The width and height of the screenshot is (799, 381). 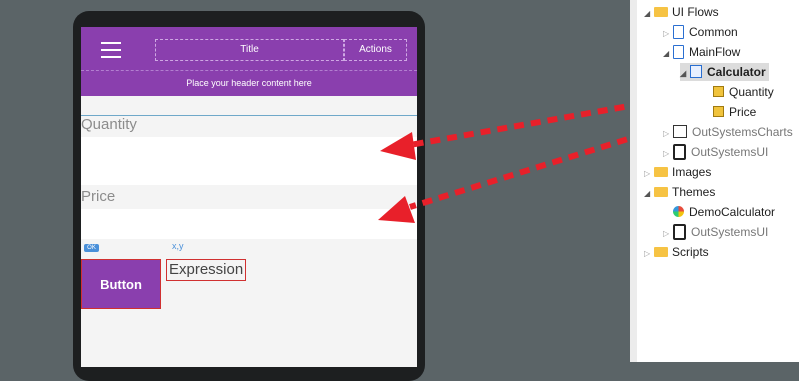 What do you see at coordinates (743, 92) in the screenshot?
I see `tree-item-quantity: Quantity` at bounding box center [743, 92].